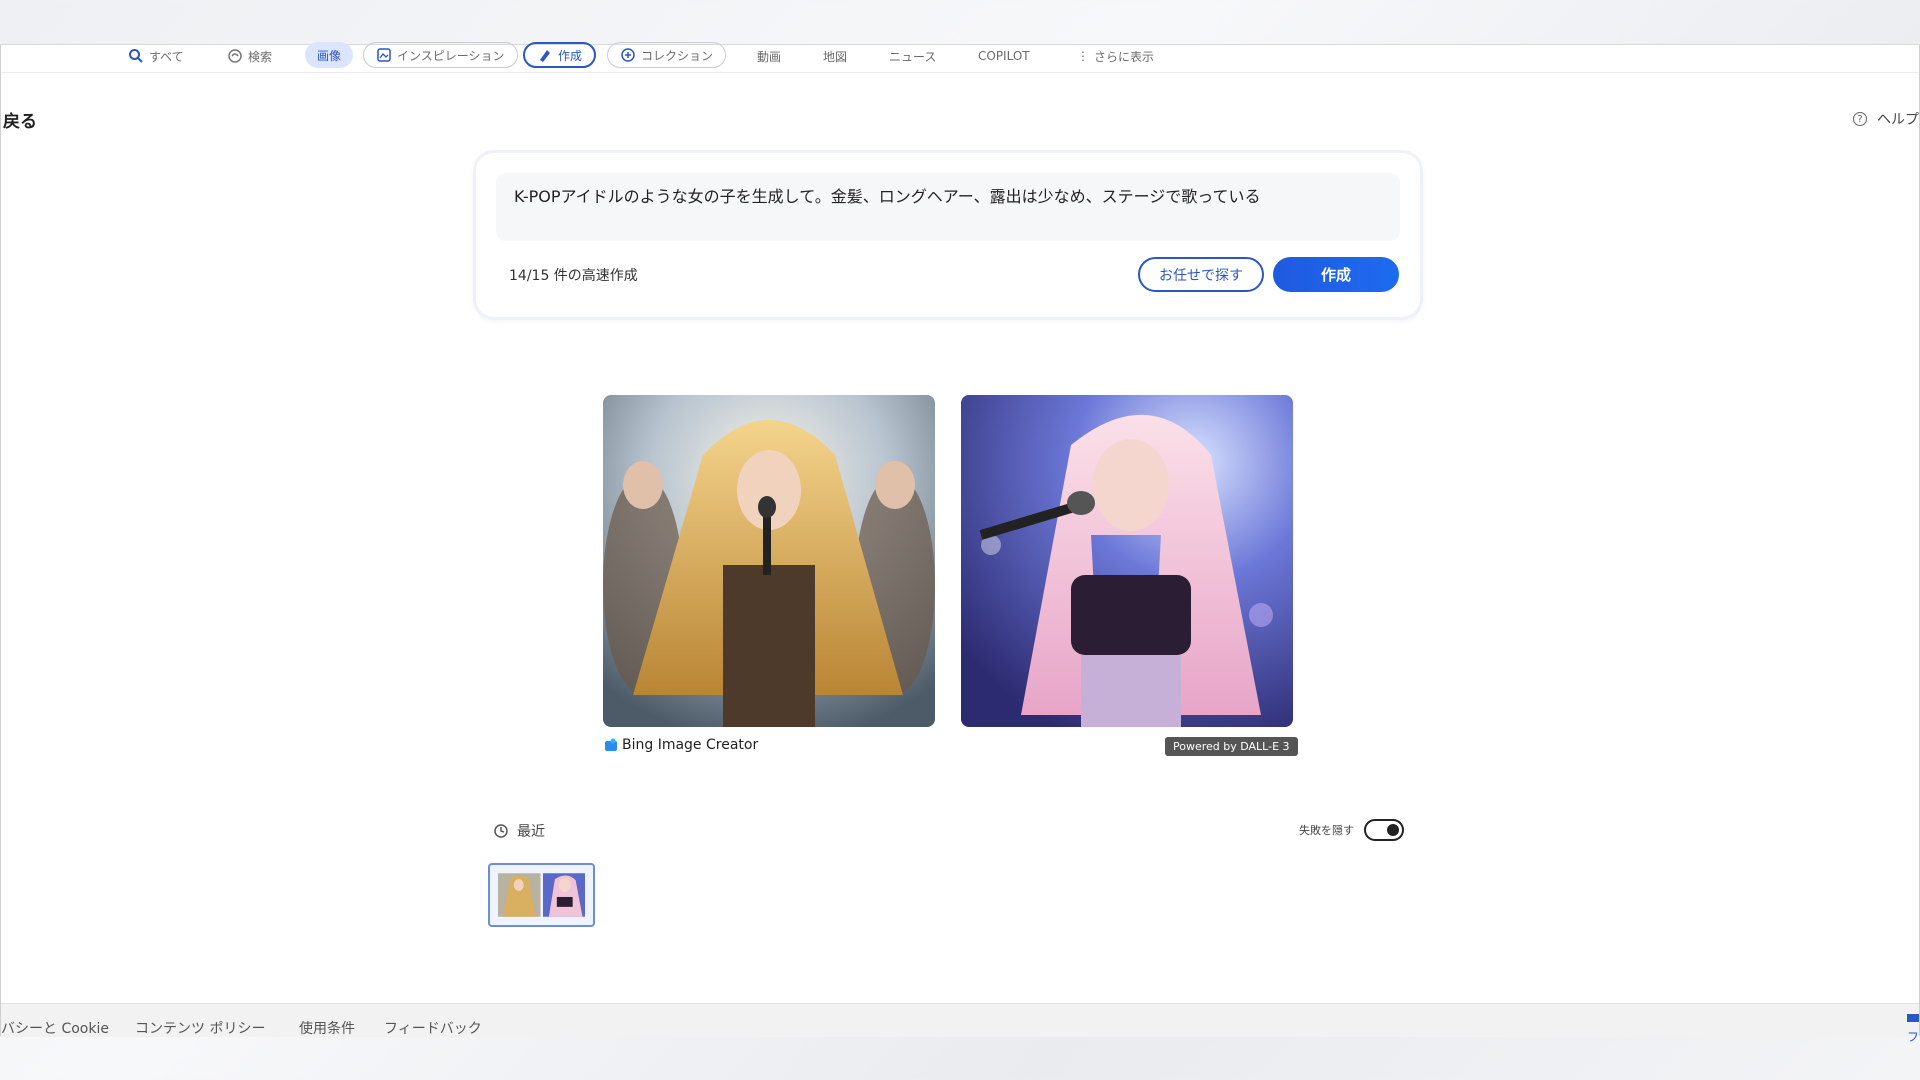  What do you see at coordinates (451, 55) in the screenshot?
I see `nav-inspiration-label: インスピレーション` at bounding box center [451, 55].